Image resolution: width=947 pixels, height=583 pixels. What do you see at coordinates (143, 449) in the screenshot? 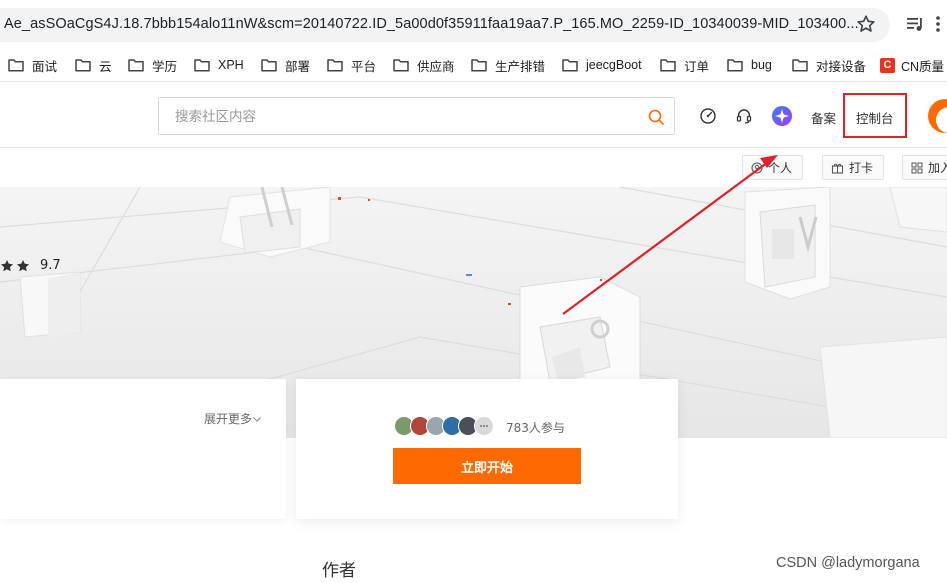
I see `course-intro-card: 展开更多` at bounding box center [143, 449].